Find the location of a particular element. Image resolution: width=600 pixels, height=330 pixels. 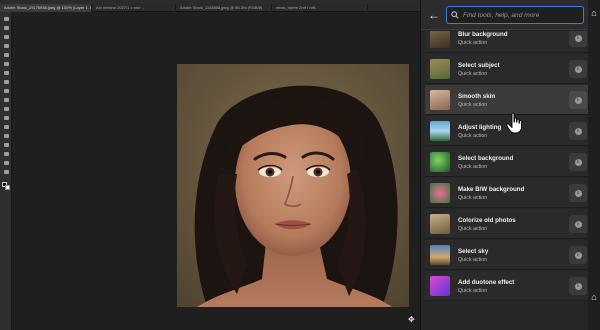

document-tab-3: Adobe Stock_1143808.jpeg @ 56.3% (RGB/8) is located at coordinates (224, 8).